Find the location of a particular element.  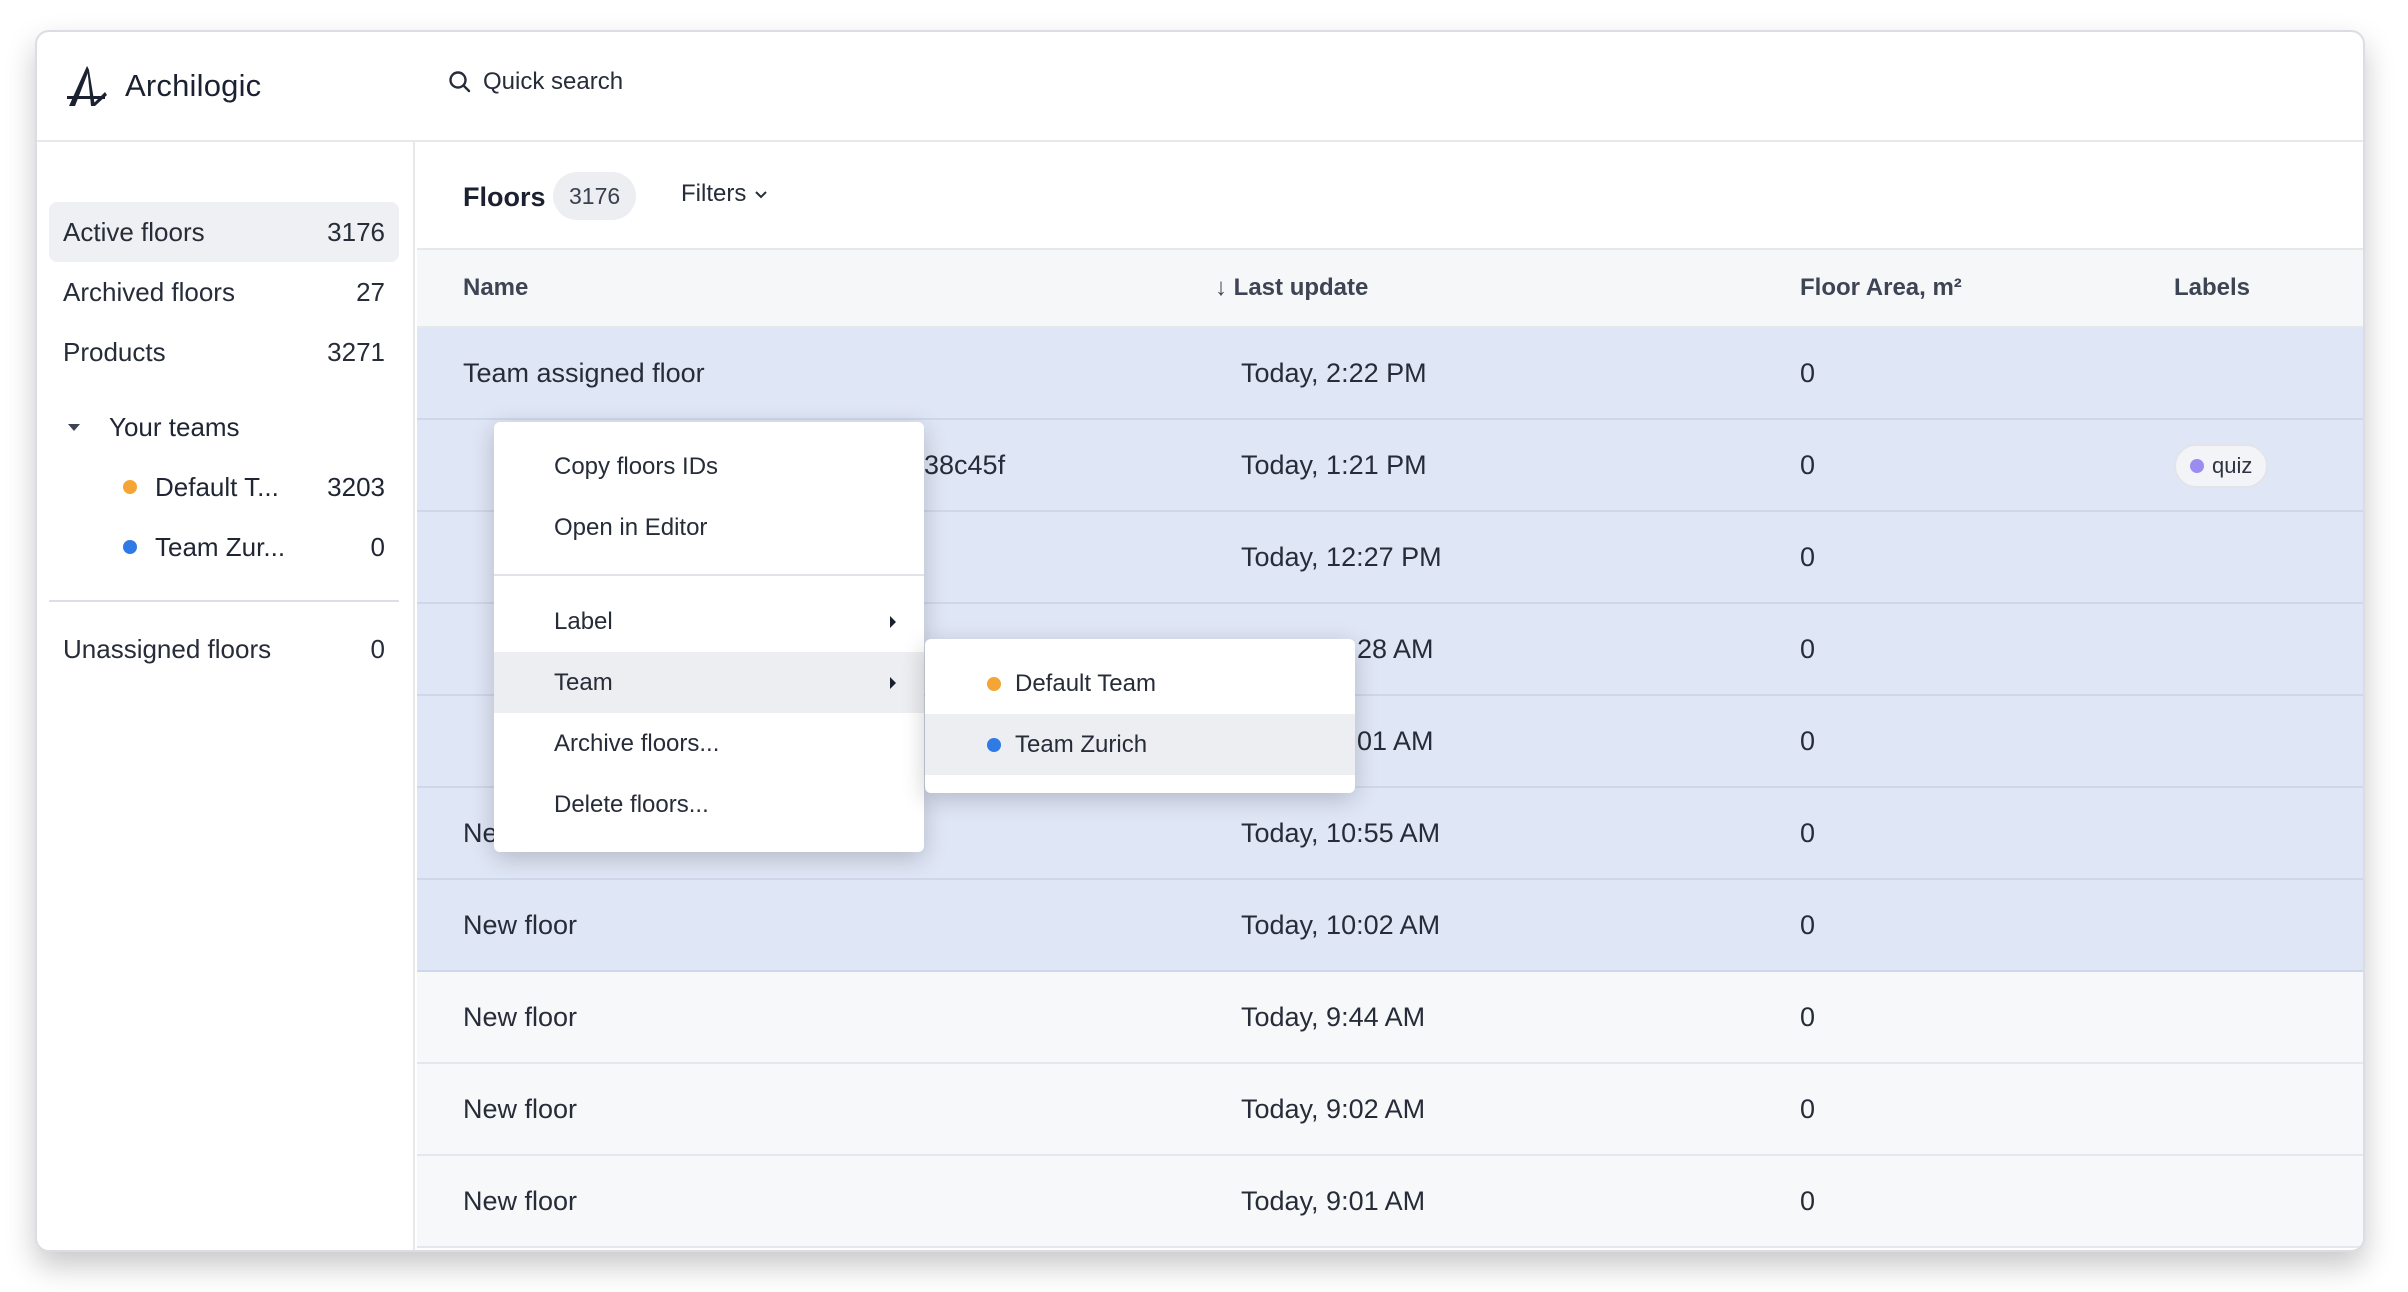

menu-item-team-text: Team is located at coordinates (583, 682).